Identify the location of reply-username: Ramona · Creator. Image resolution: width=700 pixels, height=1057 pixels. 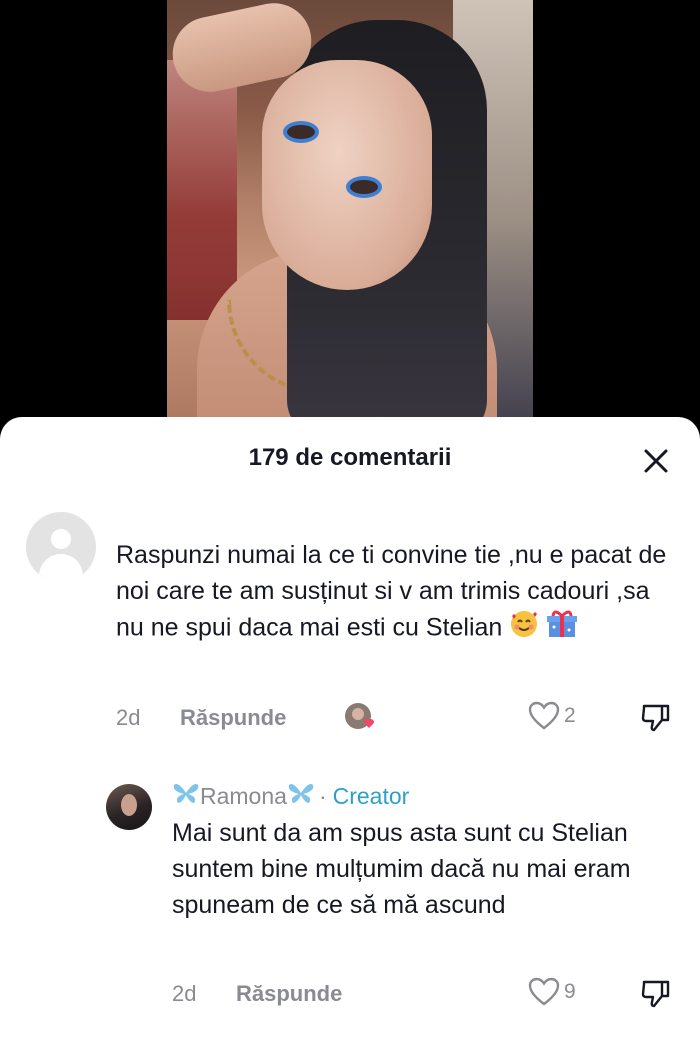
(290, 796).